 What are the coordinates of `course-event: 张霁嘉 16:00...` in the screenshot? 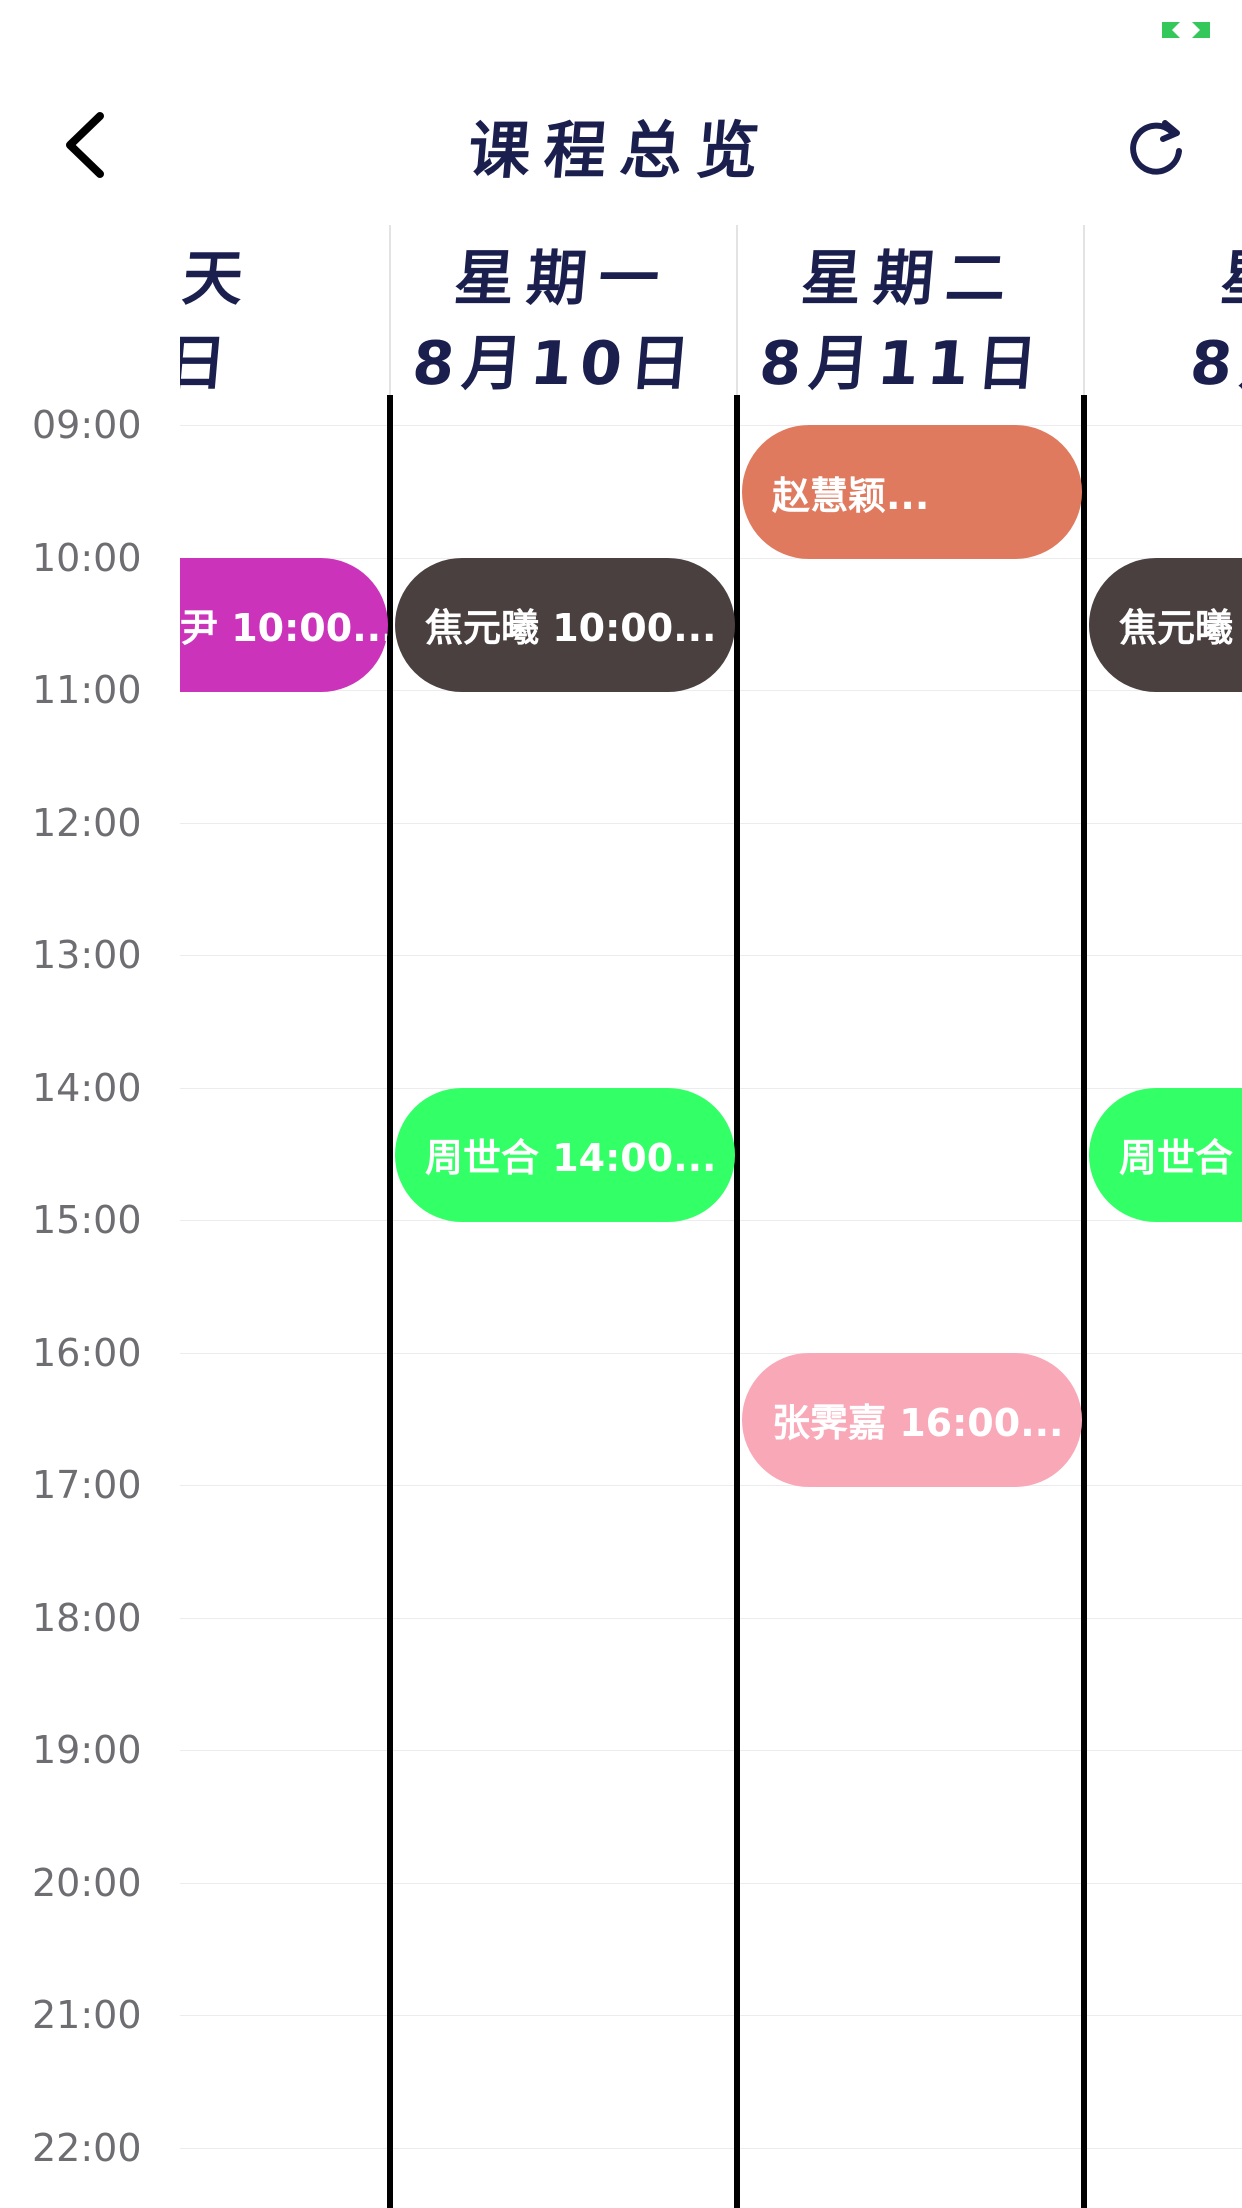 It's located at (912, 1419).